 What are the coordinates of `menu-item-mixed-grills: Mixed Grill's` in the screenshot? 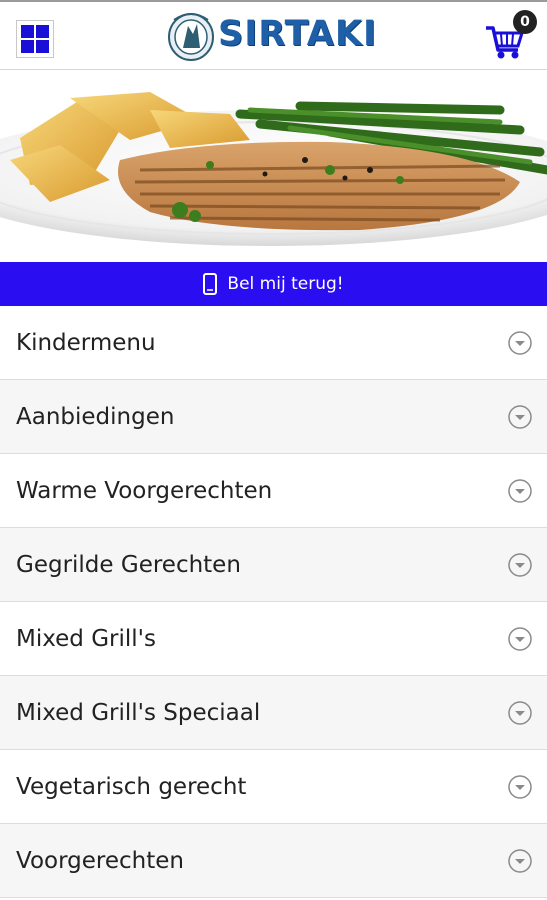 It's located at (273, 639).